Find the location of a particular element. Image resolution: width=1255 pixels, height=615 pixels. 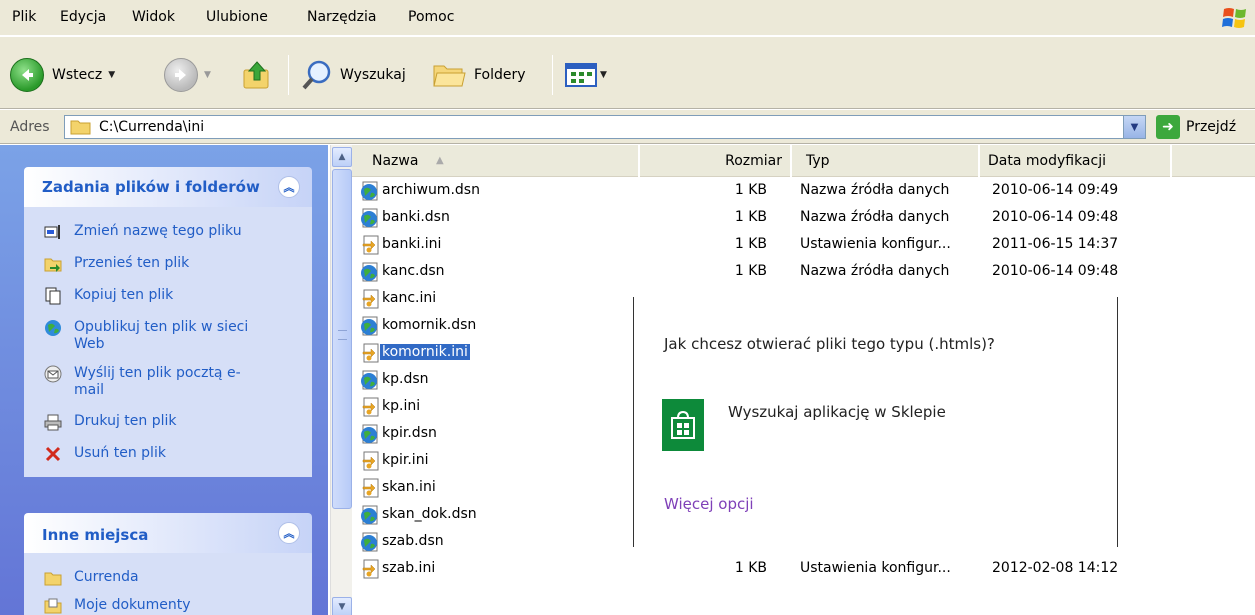

other-places-header: Inne miejsca ︽ is located at coordinates (168, 533).